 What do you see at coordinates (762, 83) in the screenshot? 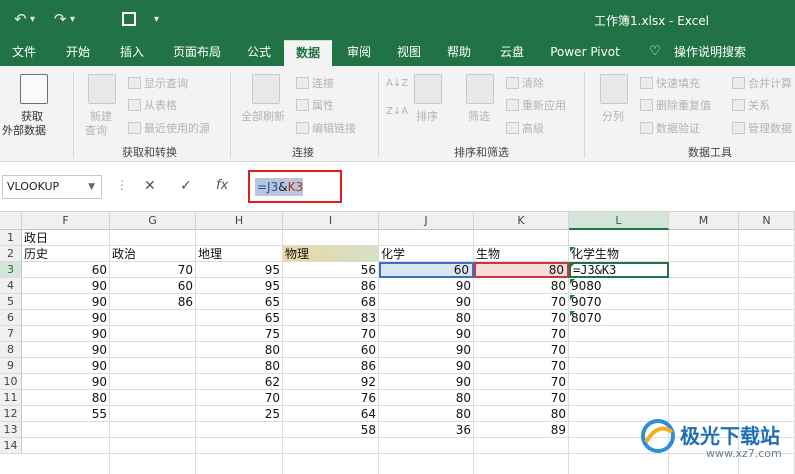
I see `consolidate-button: 合并计算` at bounding box center [762, 83].